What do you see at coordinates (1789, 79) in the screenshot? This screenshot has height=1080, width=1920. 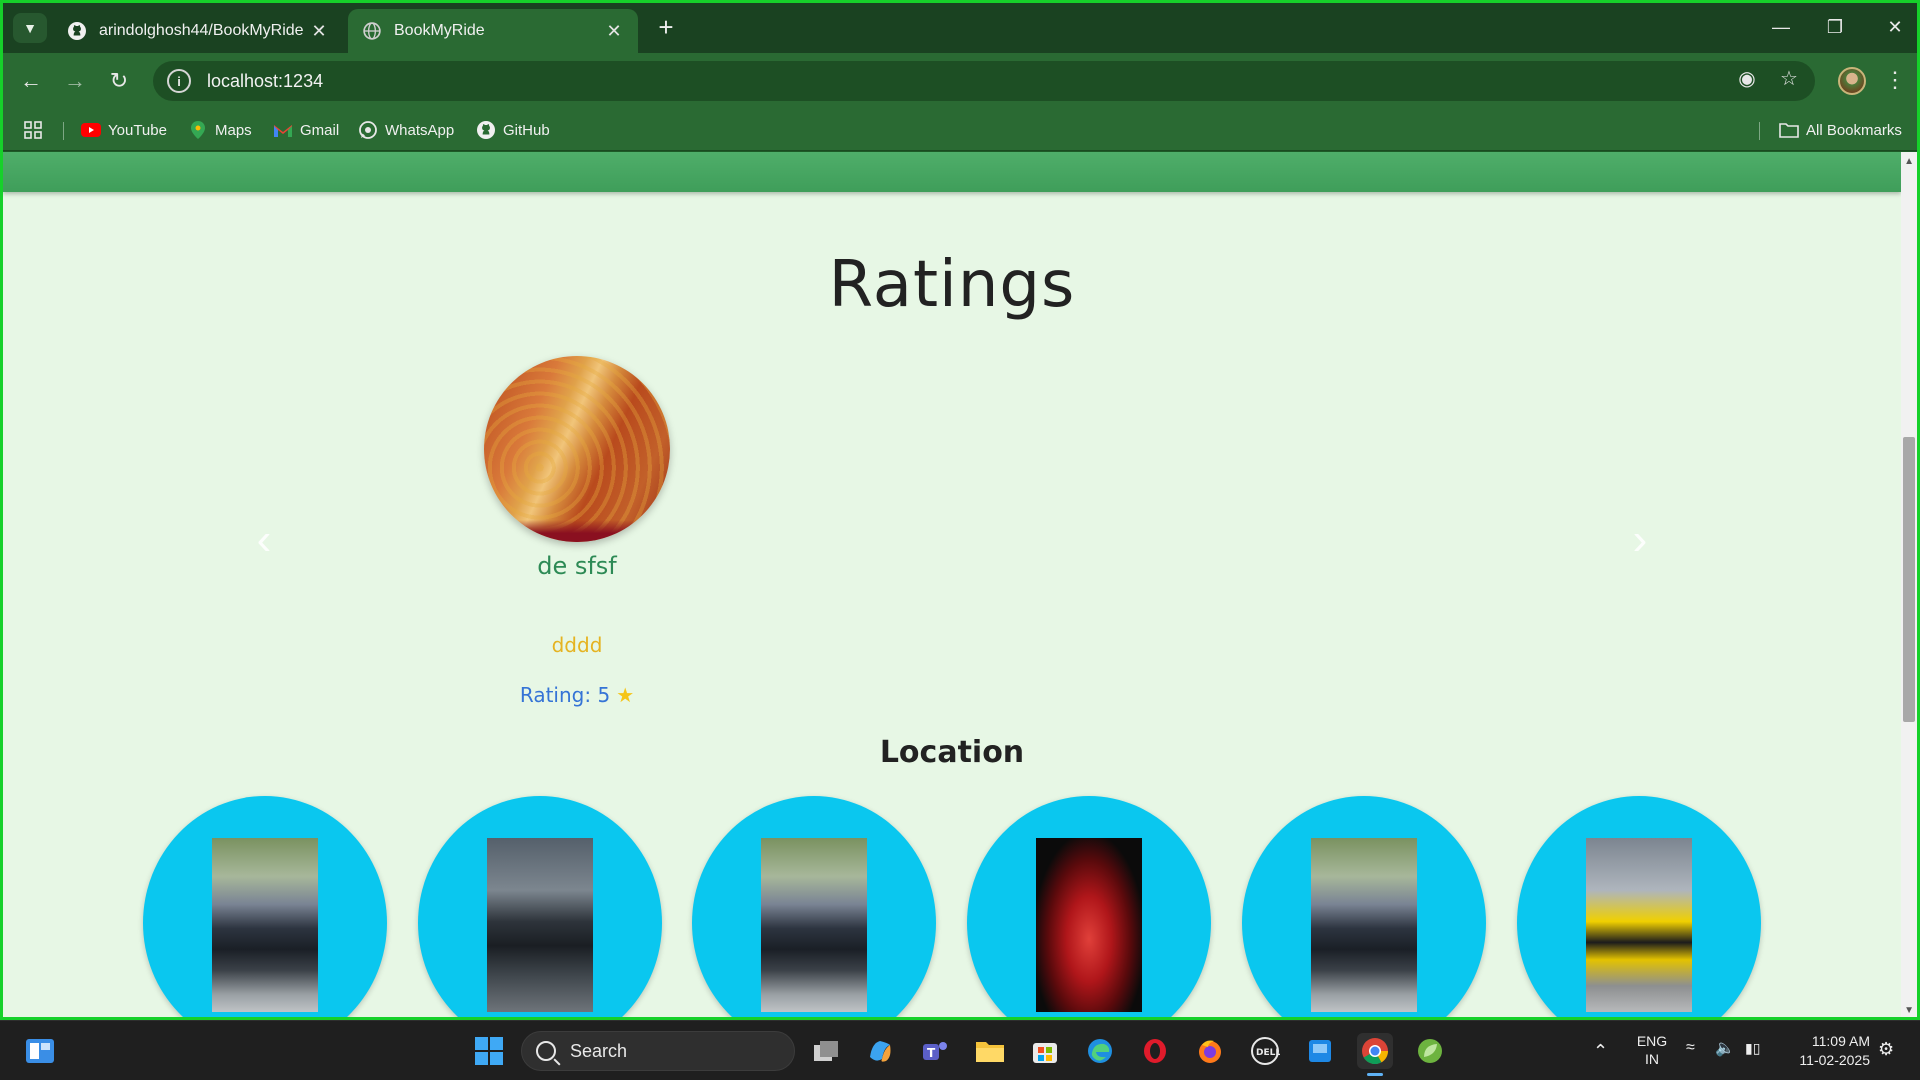 I see `star-bookmark-icon: ☆` at bounding box center [1789, 79].